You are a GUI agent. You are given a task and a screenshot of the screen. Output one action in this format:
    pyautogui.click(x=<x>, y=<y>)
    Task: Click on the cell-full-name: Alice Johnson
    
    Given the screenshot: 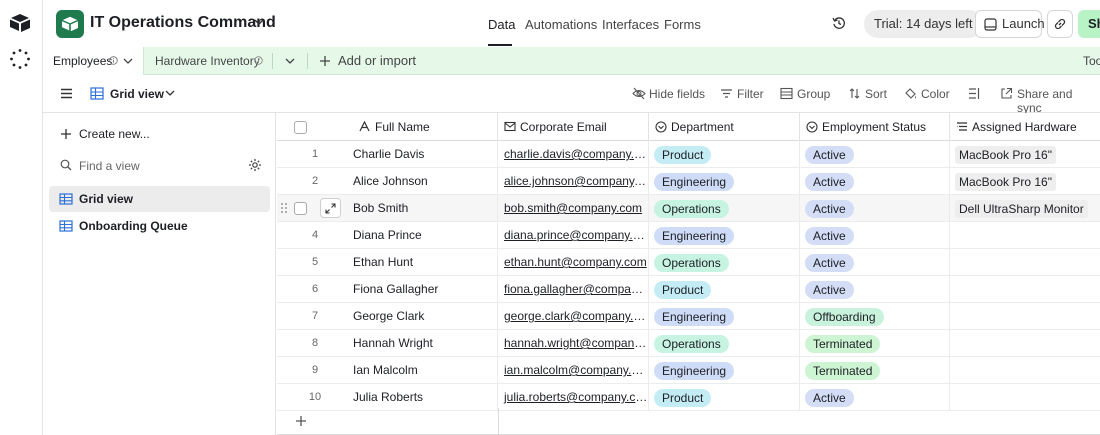 What is the action you would take?
    pyautogui.click(x=425, y=181)
    